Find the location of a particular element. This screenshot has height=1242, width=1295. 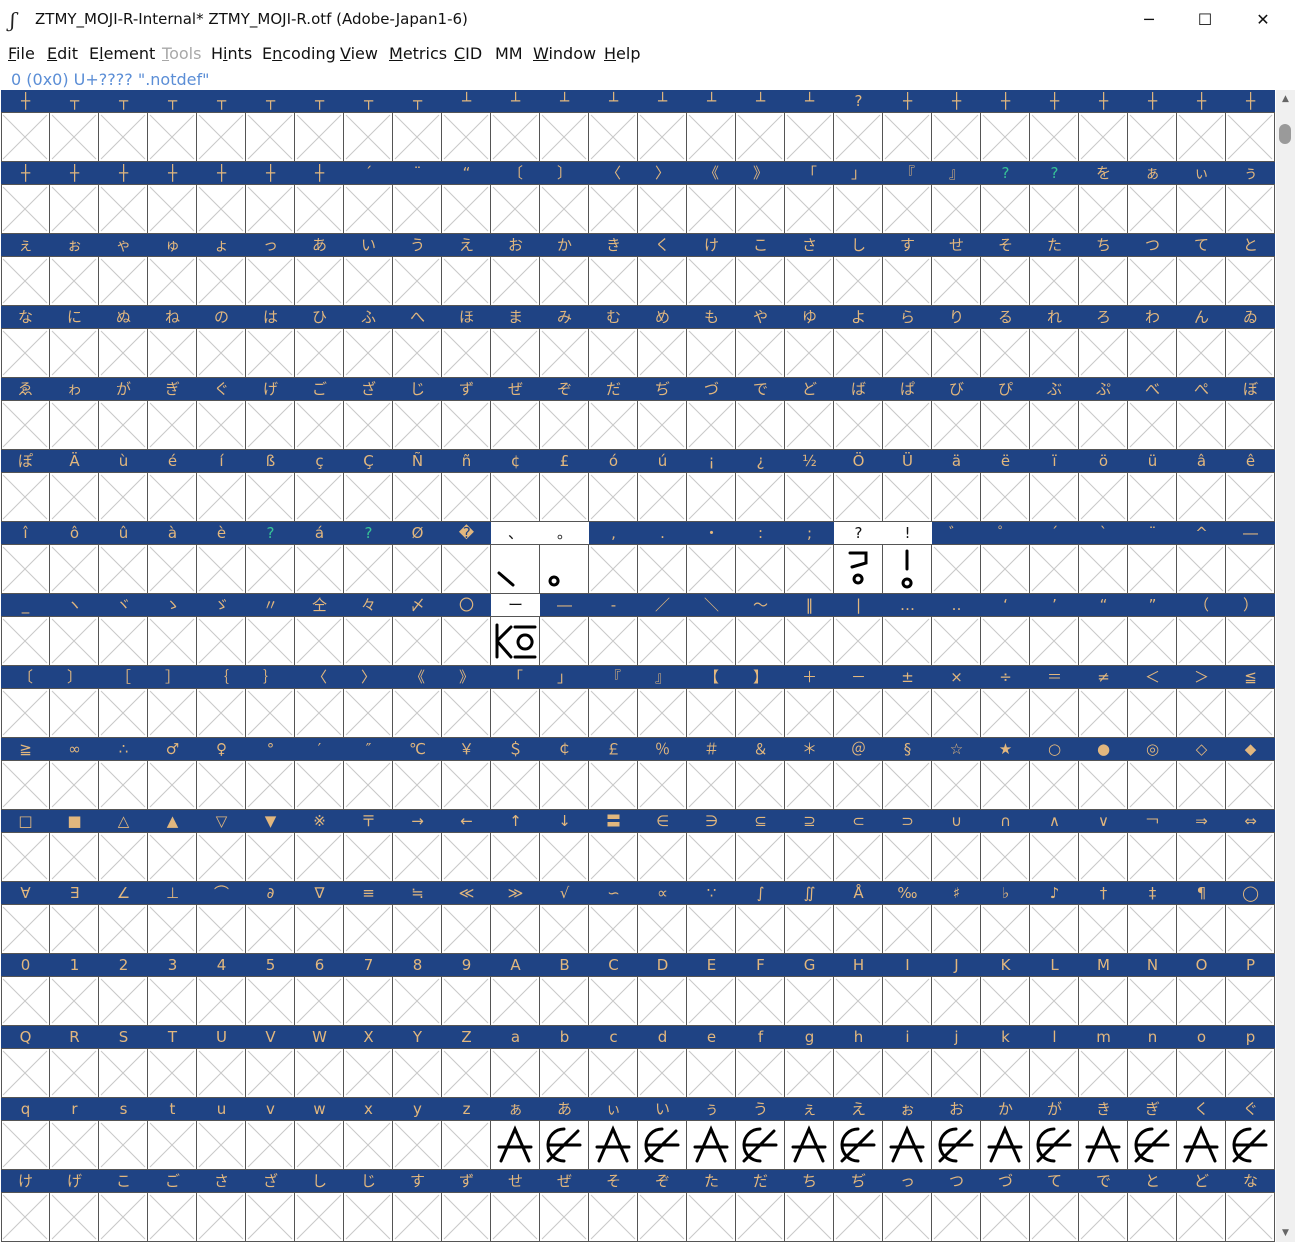

glyph-cell: 8 is located at coordinates (417, 990).